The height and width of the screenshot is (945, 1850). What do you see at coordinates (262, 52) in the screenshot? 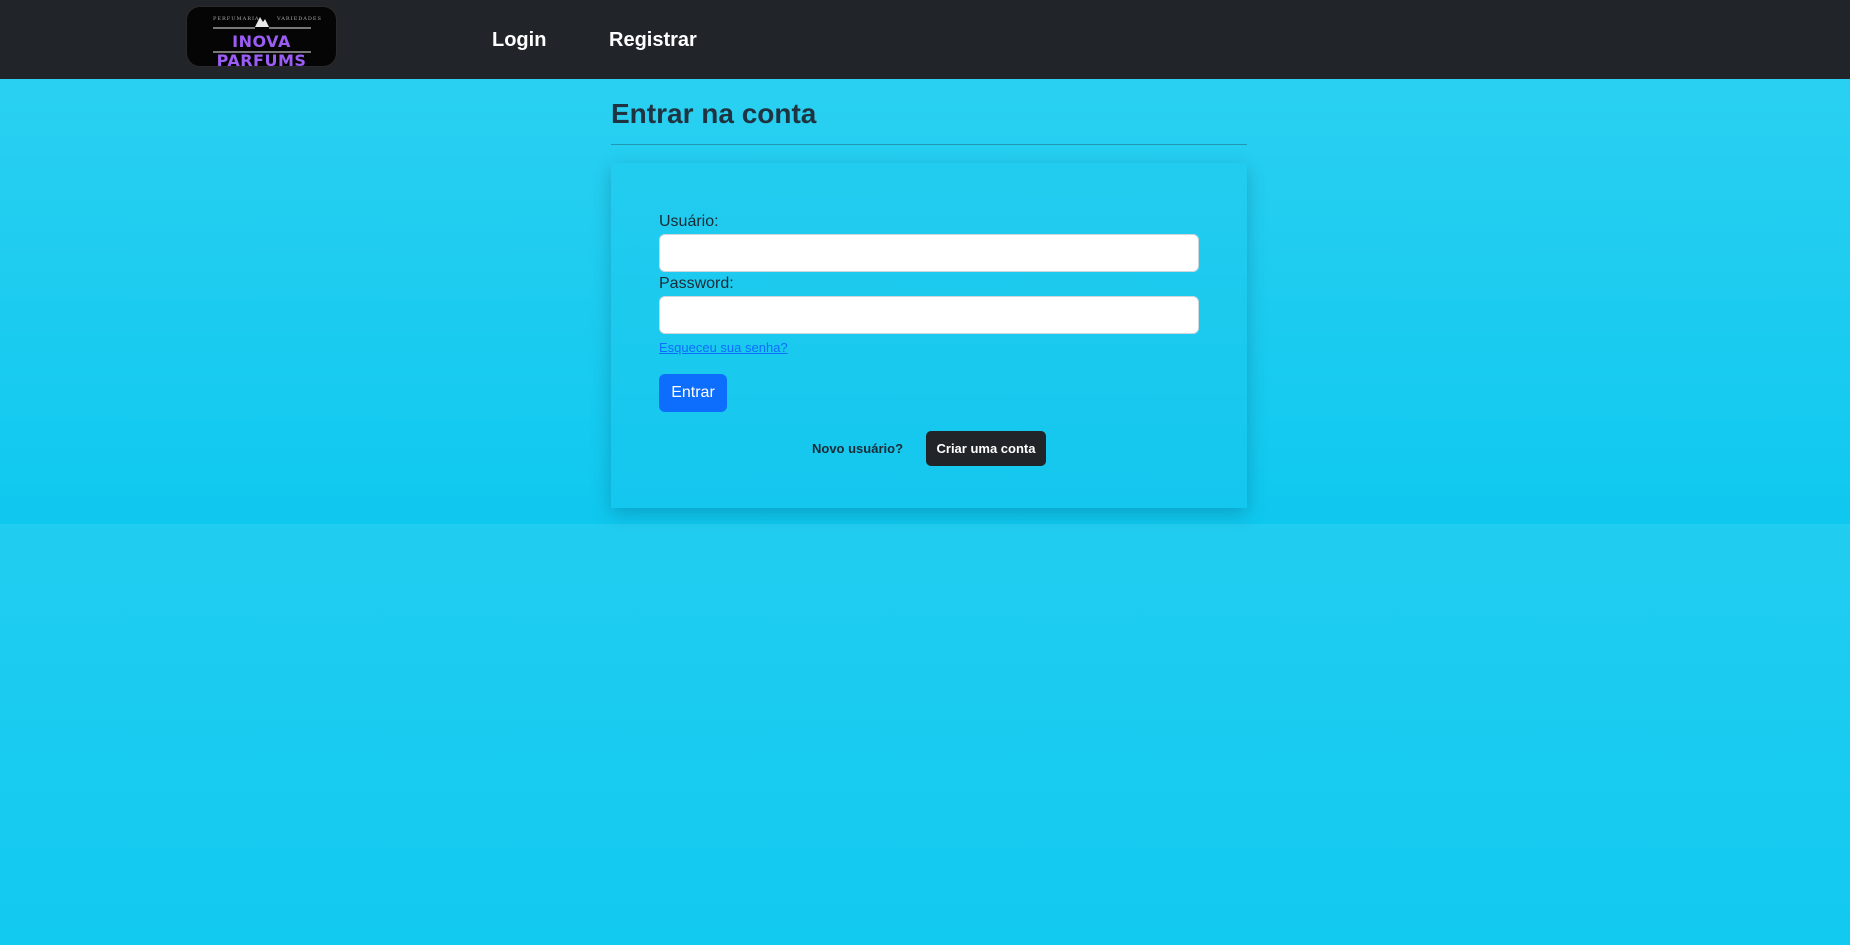
I see `logo-underline` at bounding box center [262, 52].